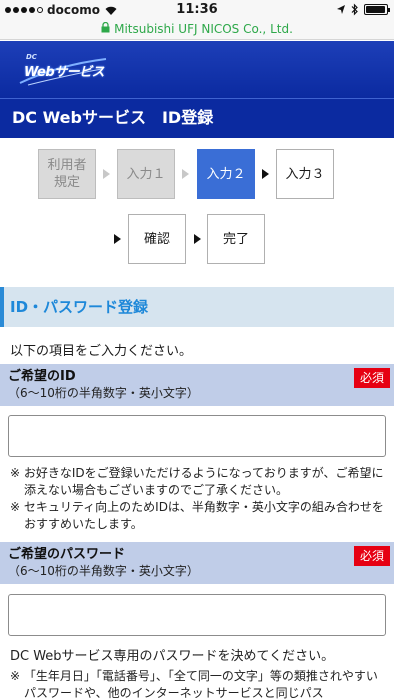  I want to click on page-title: DC Webサービス ID登録, so click(197, 118).